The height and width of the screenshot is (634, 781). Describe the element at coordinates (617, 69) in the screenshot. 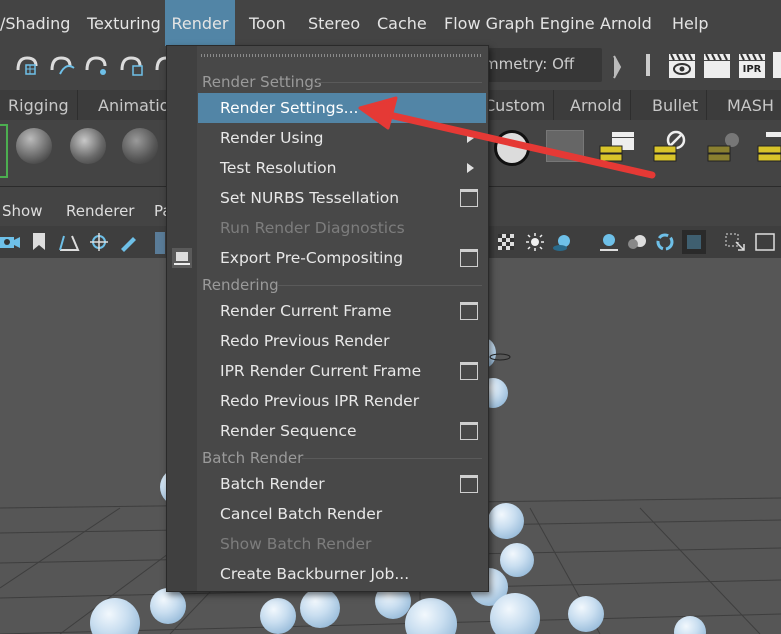

I see `separator-chevron-icon` at that location.